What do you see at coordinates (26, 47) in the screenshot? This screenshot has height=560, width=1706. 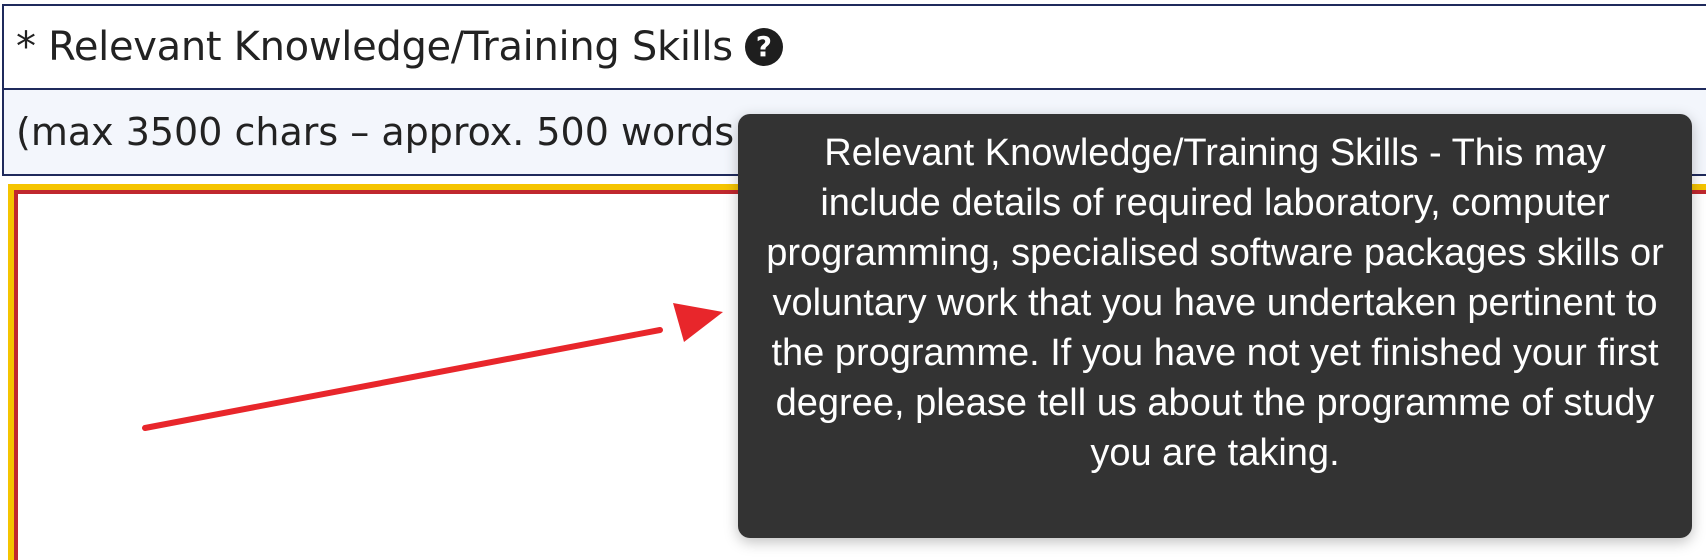 I see `required-marker: *` at bounding box center [26, 47].